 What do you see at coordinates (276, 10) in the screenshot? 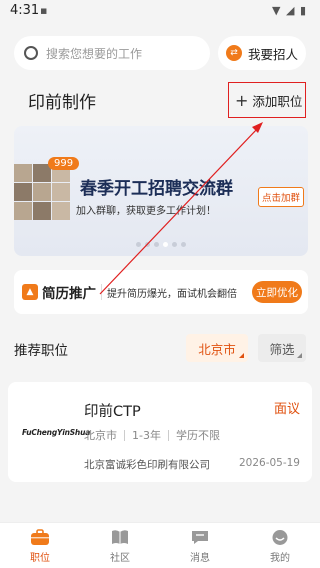
I see `wifi-icon: ▼` at bounding box center [276, 10].